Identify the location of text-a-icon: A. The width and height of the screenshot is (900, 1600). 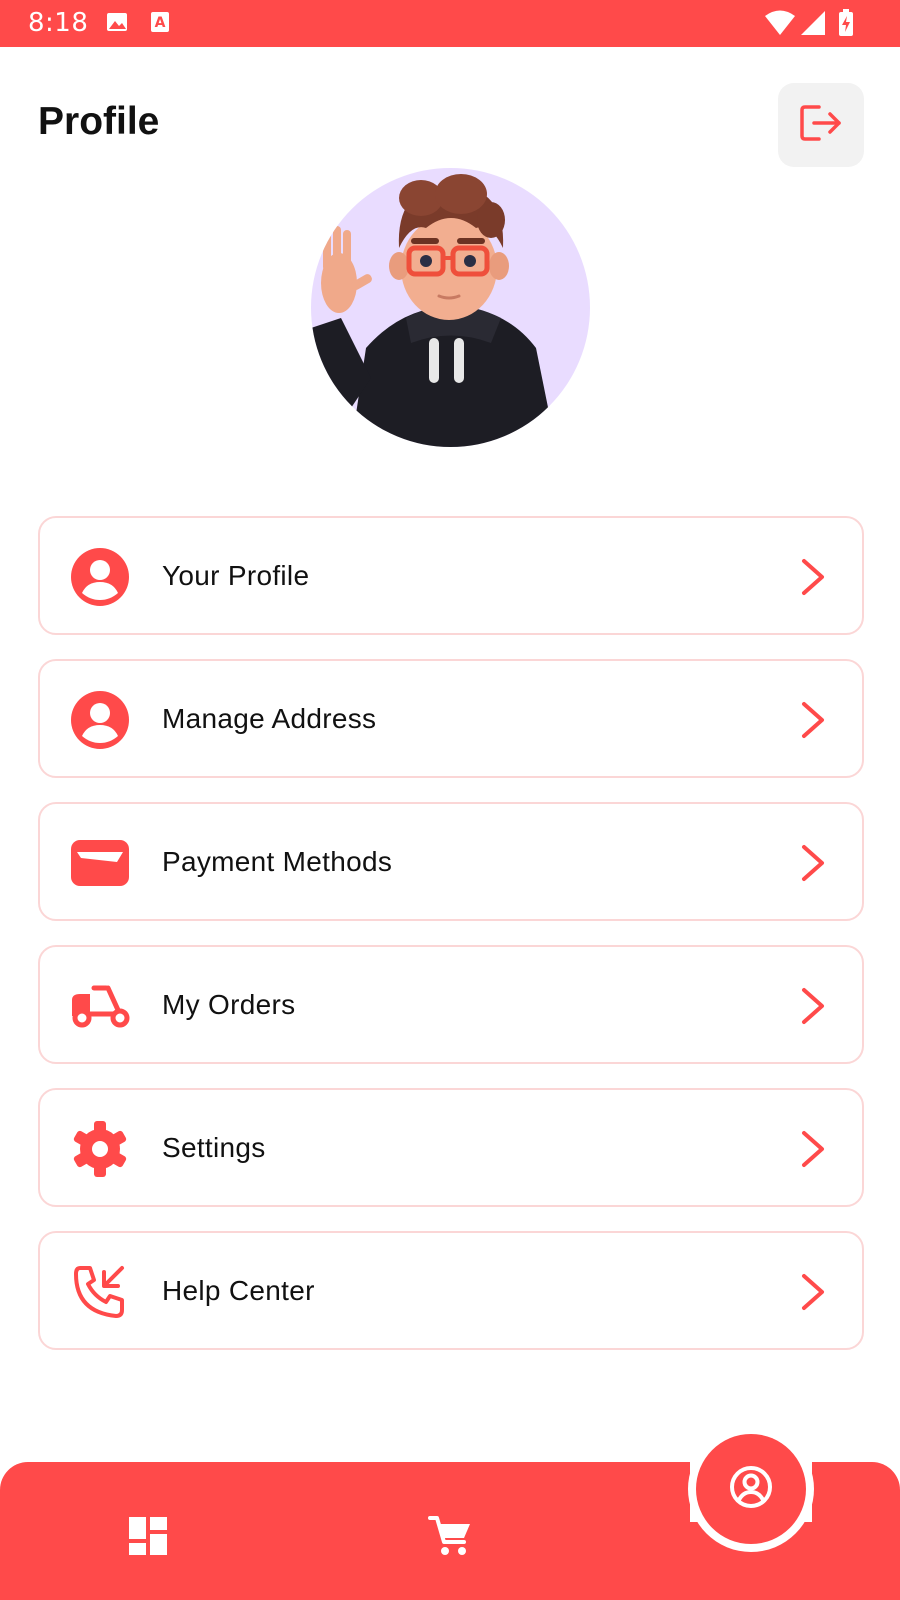
(160, 24).